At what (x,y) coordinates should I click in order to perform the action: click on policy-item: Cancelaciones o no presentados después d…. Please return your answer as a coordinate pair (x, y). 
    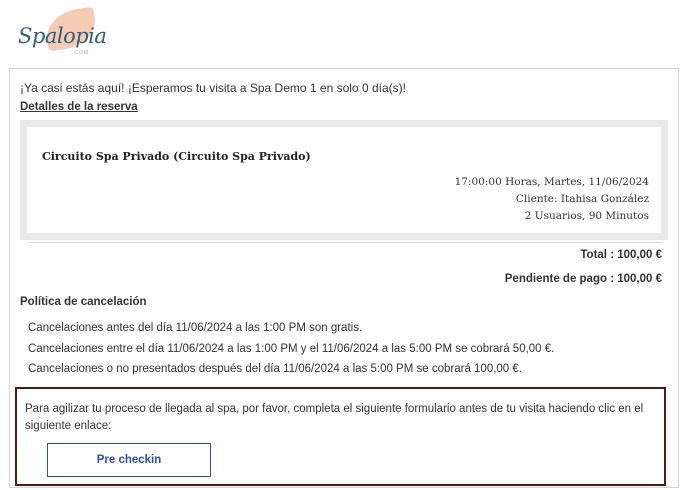
    Looking at the image, I should click on (275, 369).